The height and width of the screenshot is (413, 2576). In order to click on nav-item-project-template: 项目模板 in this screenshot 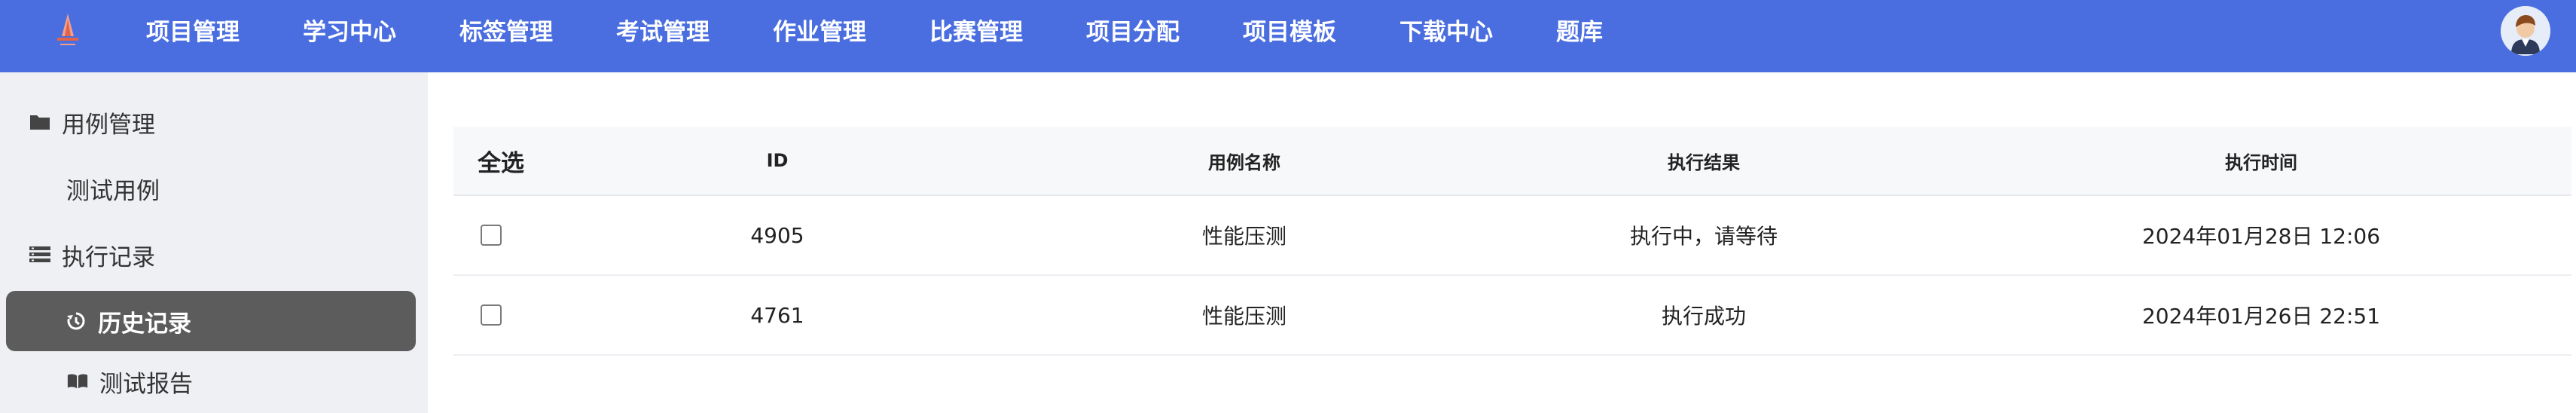, I will do `click(1290, 32)`.